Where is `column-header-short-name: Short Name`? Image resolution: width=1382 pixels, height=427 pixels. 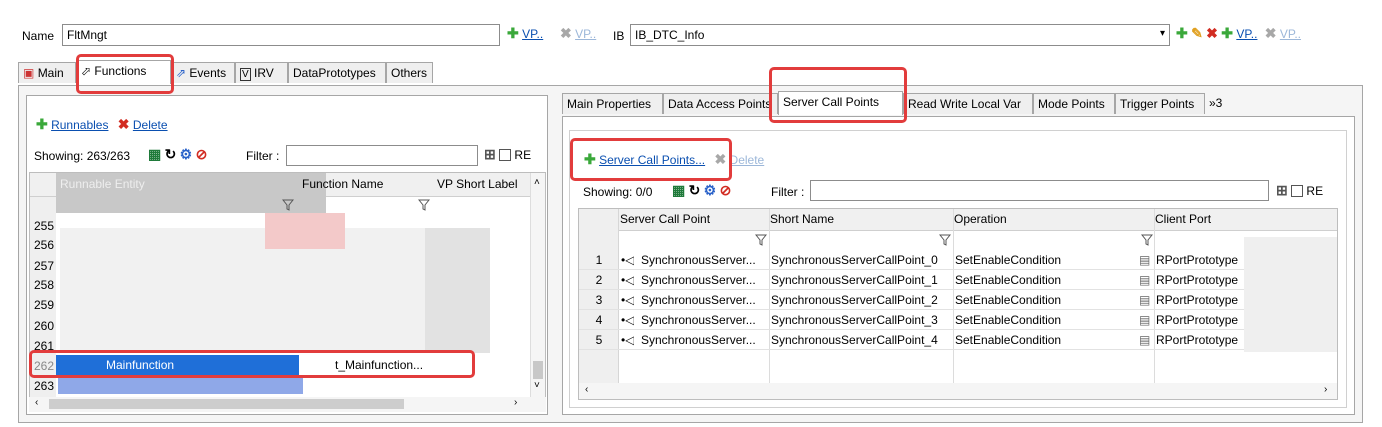 column-header-short-name: Short Name is located at coordinates (802, 219).